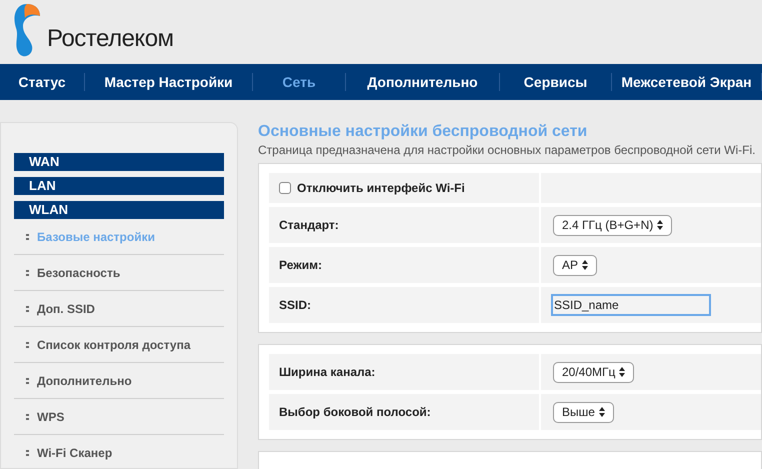 The width and height of the screenshot is (762, 469). Describe the element at coordinates (575, 265) in the screenshot. I see `dropdown: AP` at that location.